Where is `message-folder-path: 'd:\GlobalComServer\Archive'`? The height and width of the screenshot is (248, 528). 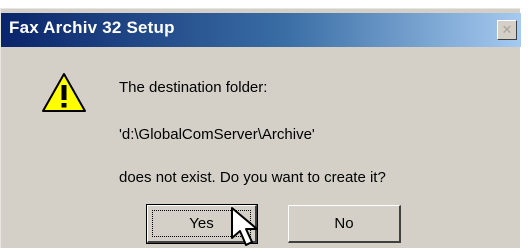 message-folder-path: 'd:\GlobalComServer\Archive' is located at coordinates (217, 134).